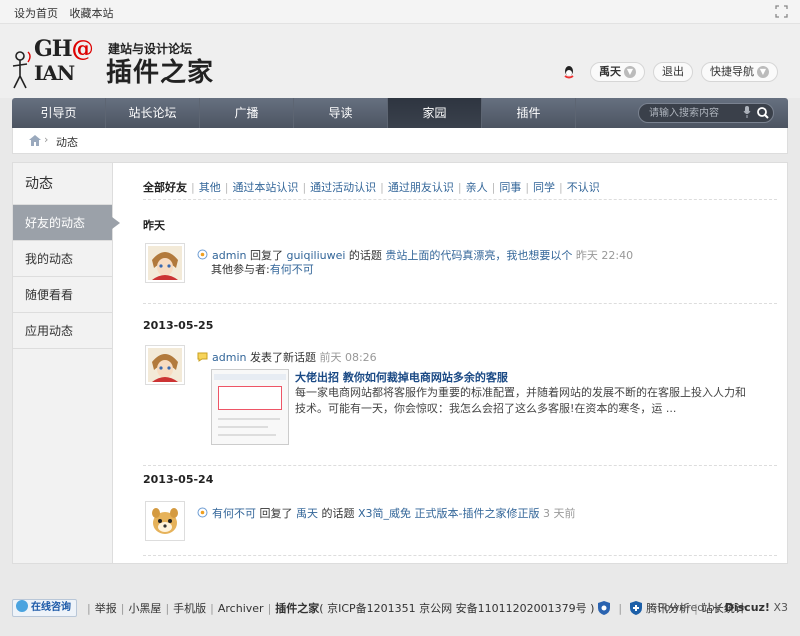 The height and width of the screenshot is (636, 800). I want to click on logo-gh: GH@, so click(64, 49).